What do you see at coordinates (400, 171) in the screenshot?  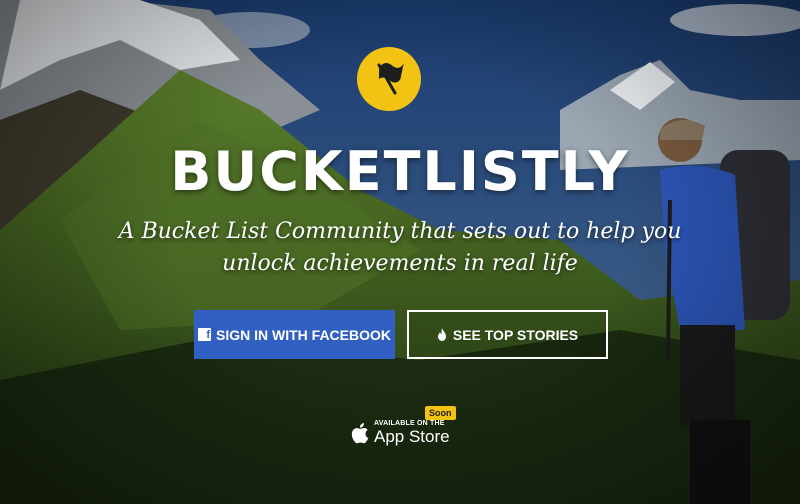 I see `brand-title: BUCKETLISTLY` at bounding box center [400, 171].